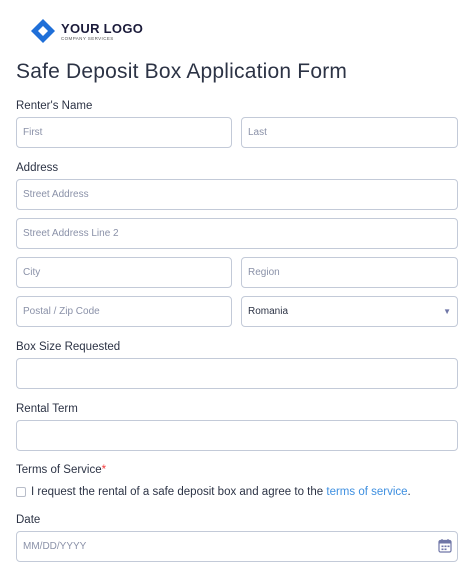  Describe the element at coordinates (43, 31) in the screenshot. I see `logo-diamond-icon` at that location.